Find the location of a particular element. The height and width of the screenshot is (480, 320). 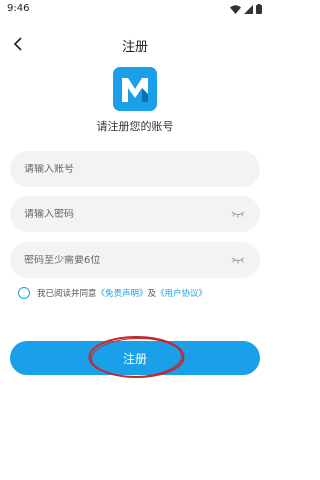

account-field is located at coordinates (135, 169).